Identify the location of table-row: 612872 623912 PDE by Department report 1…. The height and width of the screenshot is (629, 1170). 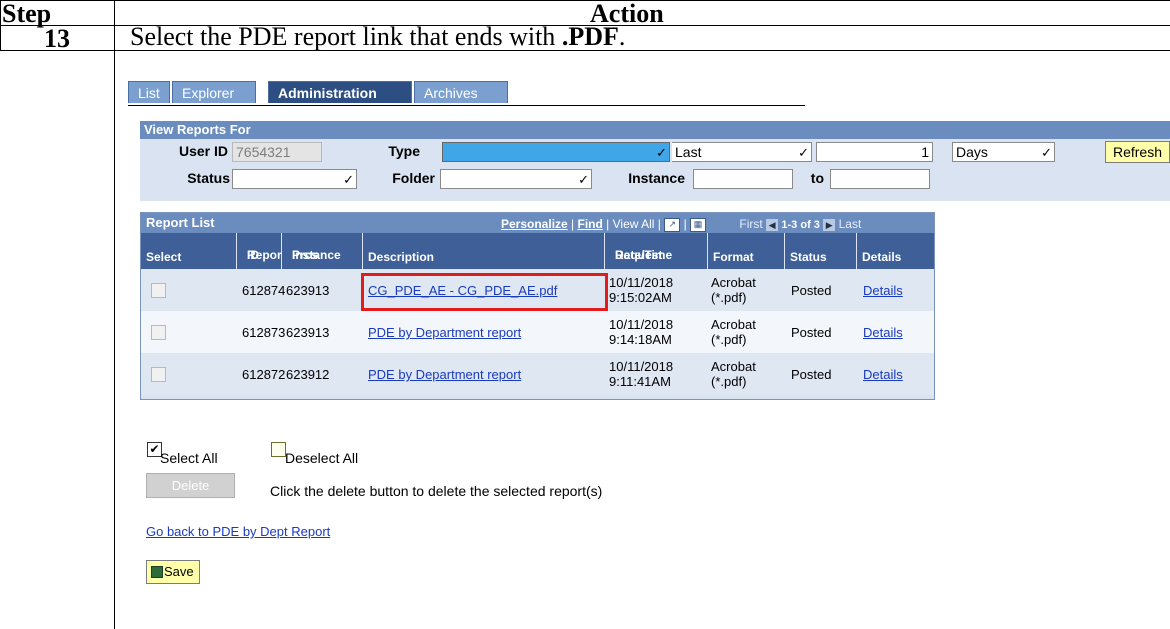
(537, 374).